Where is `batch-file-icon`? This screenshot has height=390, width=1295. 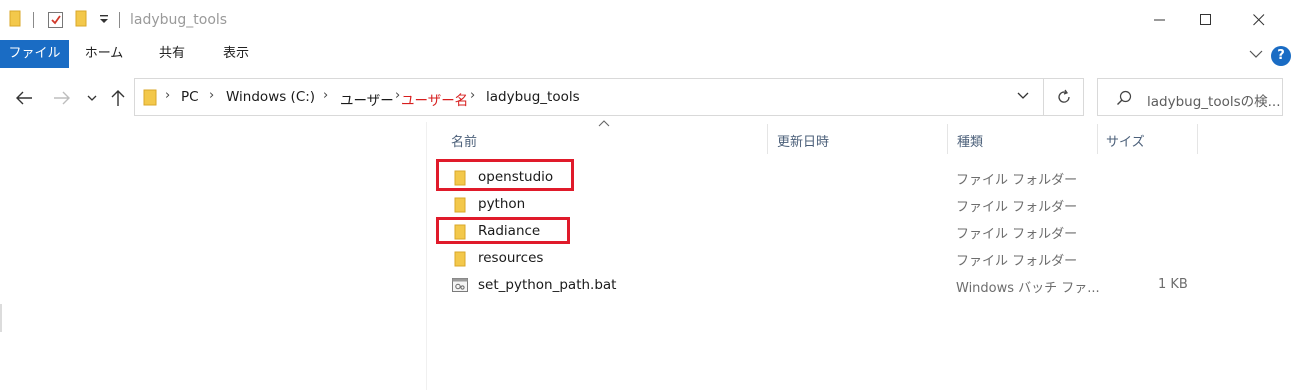
batch-file-icon is located at coordinates (460, 285).